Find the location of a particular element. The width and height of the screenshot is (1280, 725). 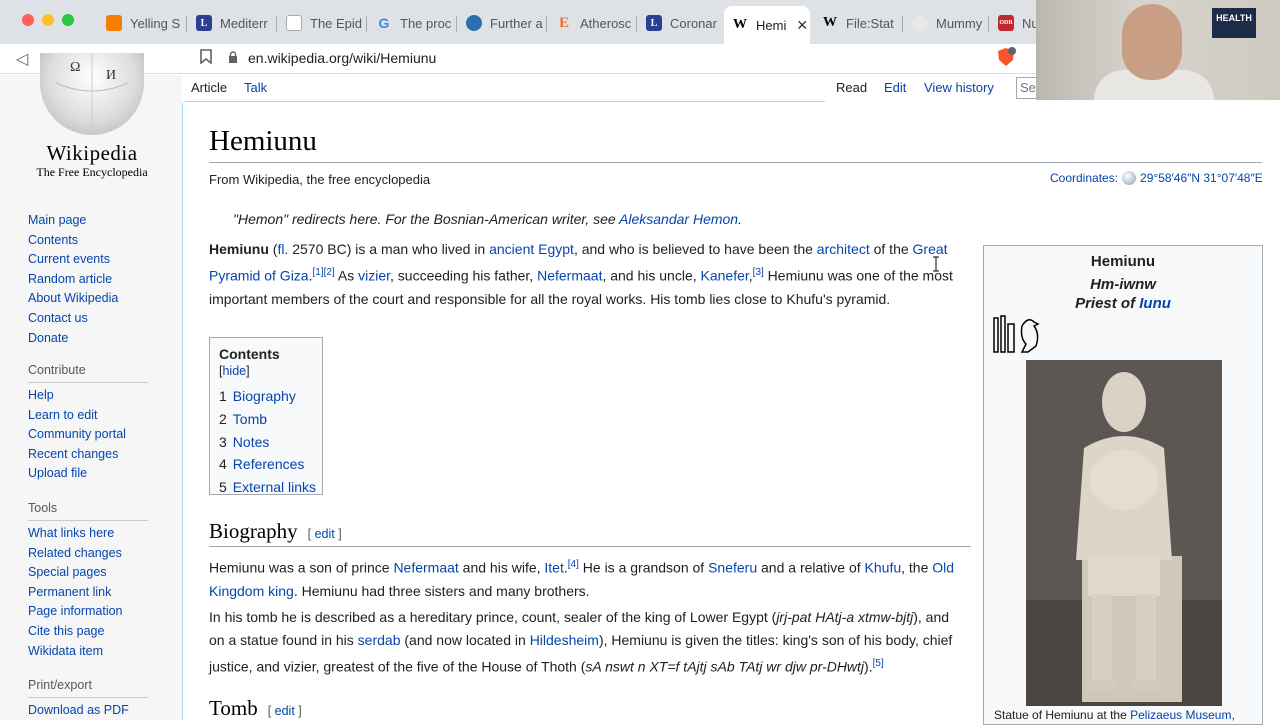

toc-item: 3 Notes is located at coordinates (266, 442).